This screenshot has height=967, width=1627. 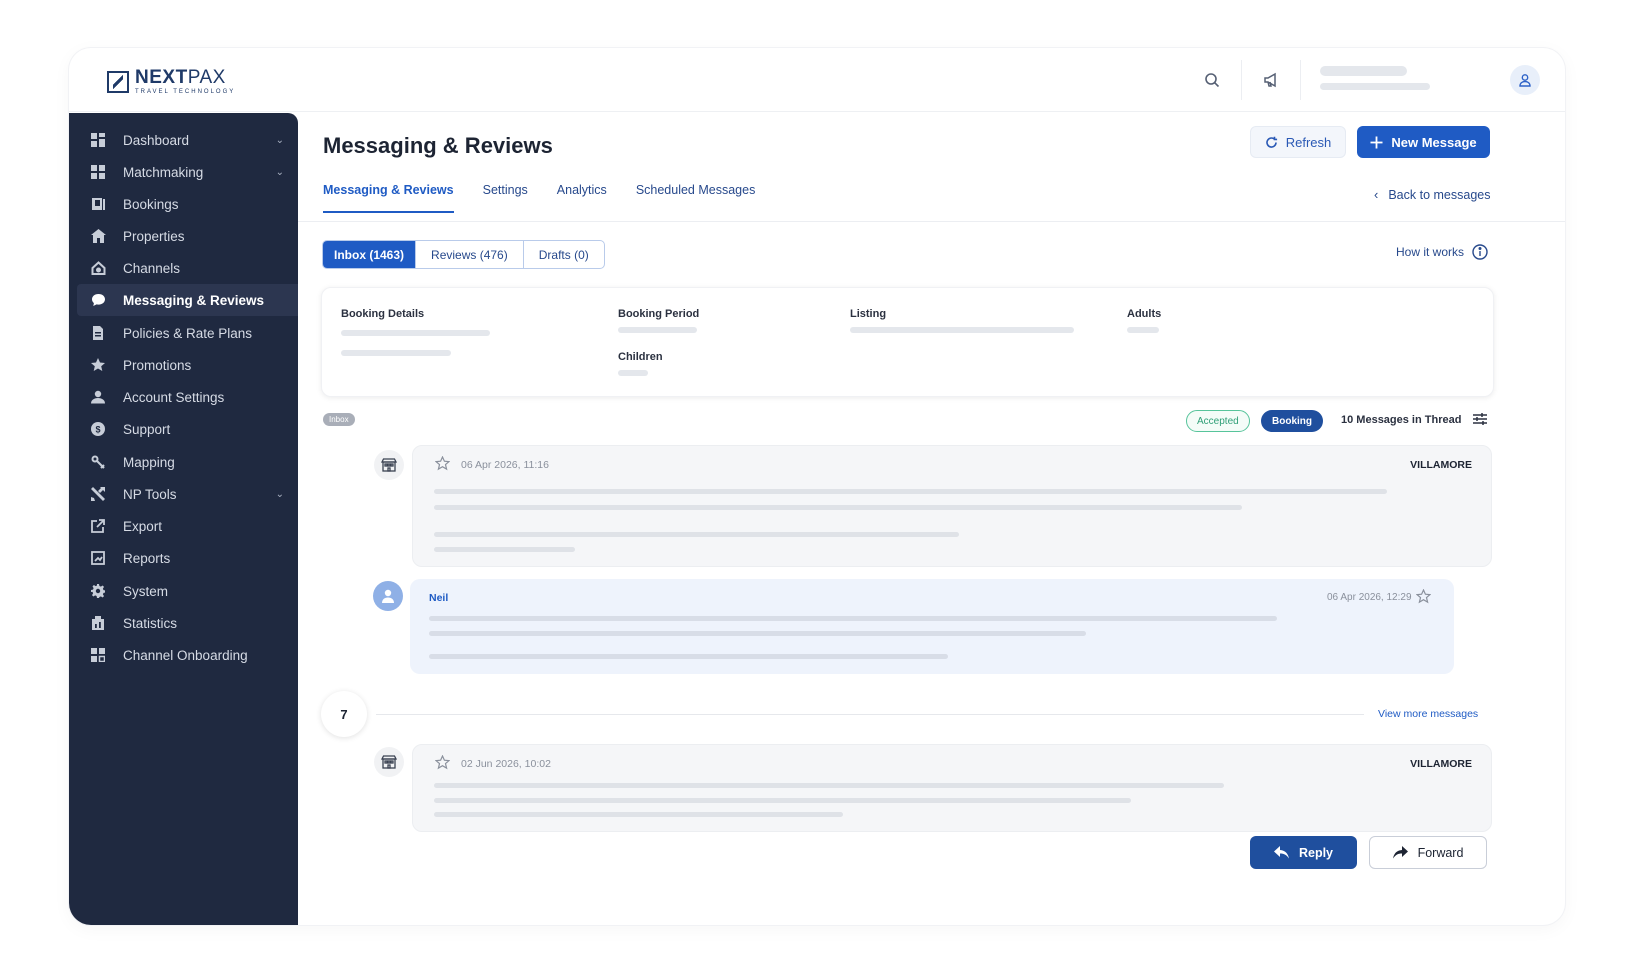 I want to click on logo-name: NEXTPAX, so click(x=180, y=77).